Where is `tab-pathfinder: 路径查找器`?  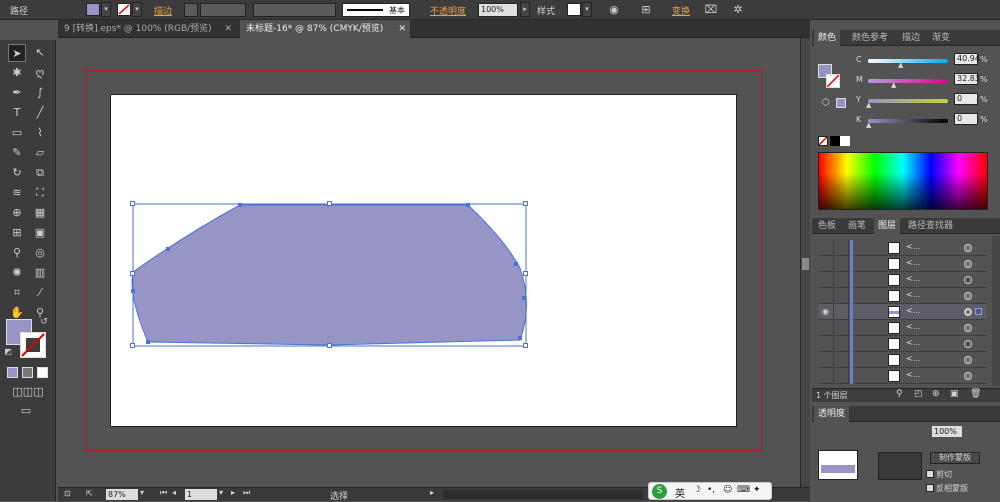 tab-pathfinder: 路径查找器 is located at coordinates (930, 226).